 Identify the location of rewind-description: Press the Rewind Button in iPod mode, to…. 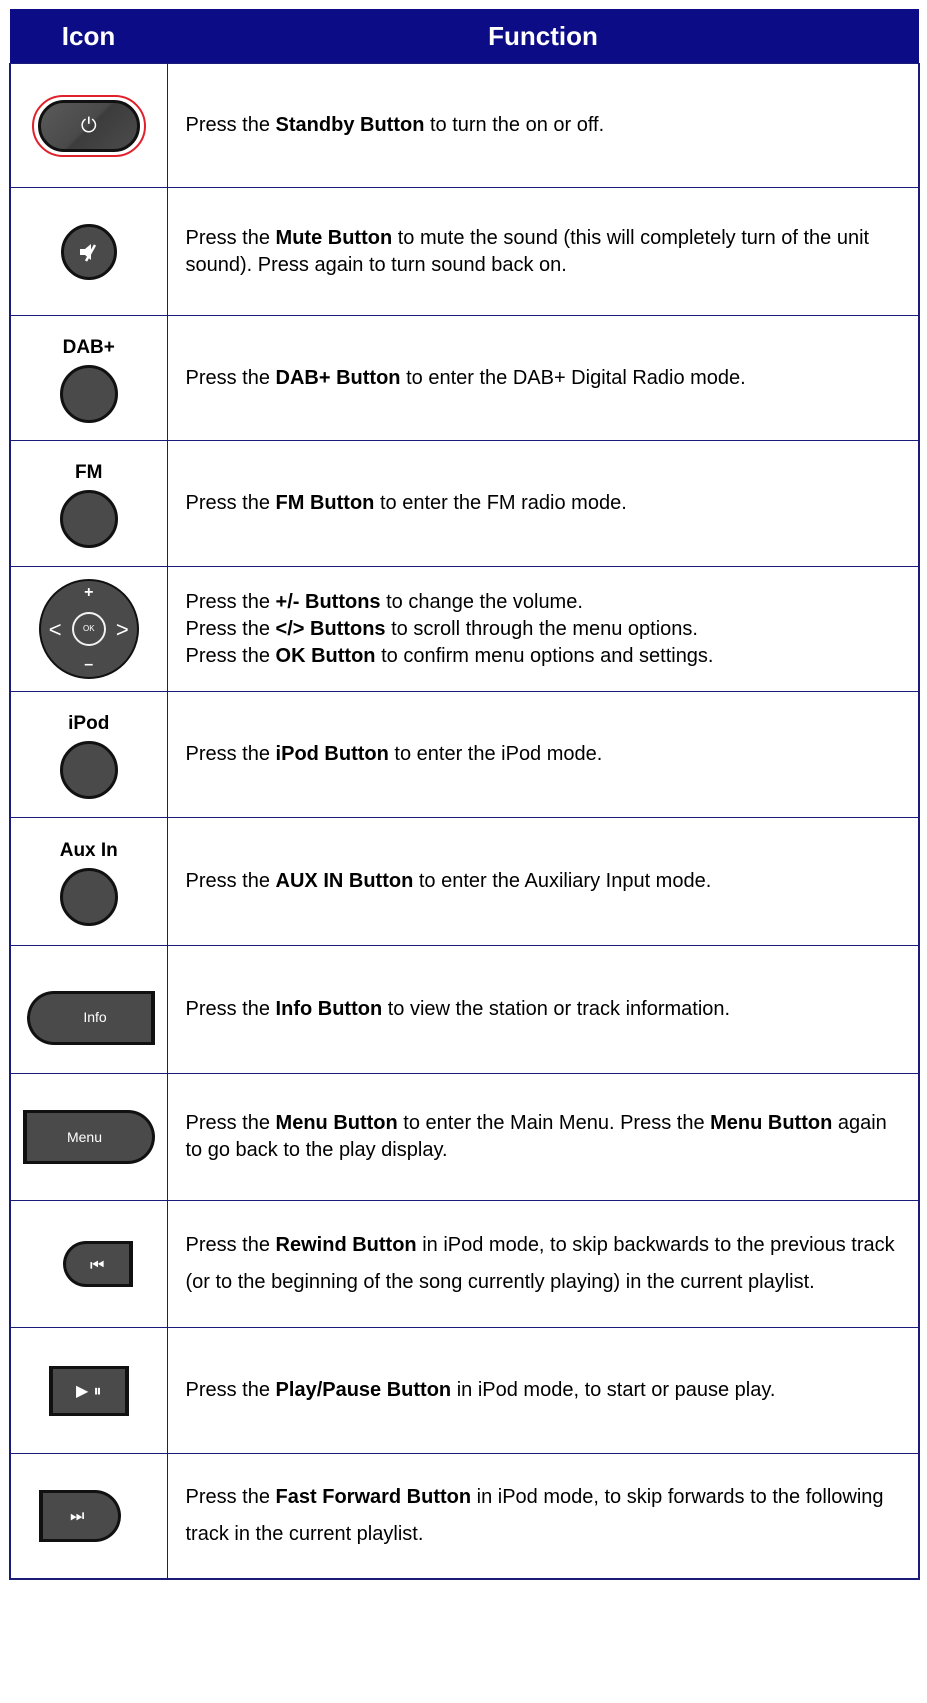
(543, 1264).